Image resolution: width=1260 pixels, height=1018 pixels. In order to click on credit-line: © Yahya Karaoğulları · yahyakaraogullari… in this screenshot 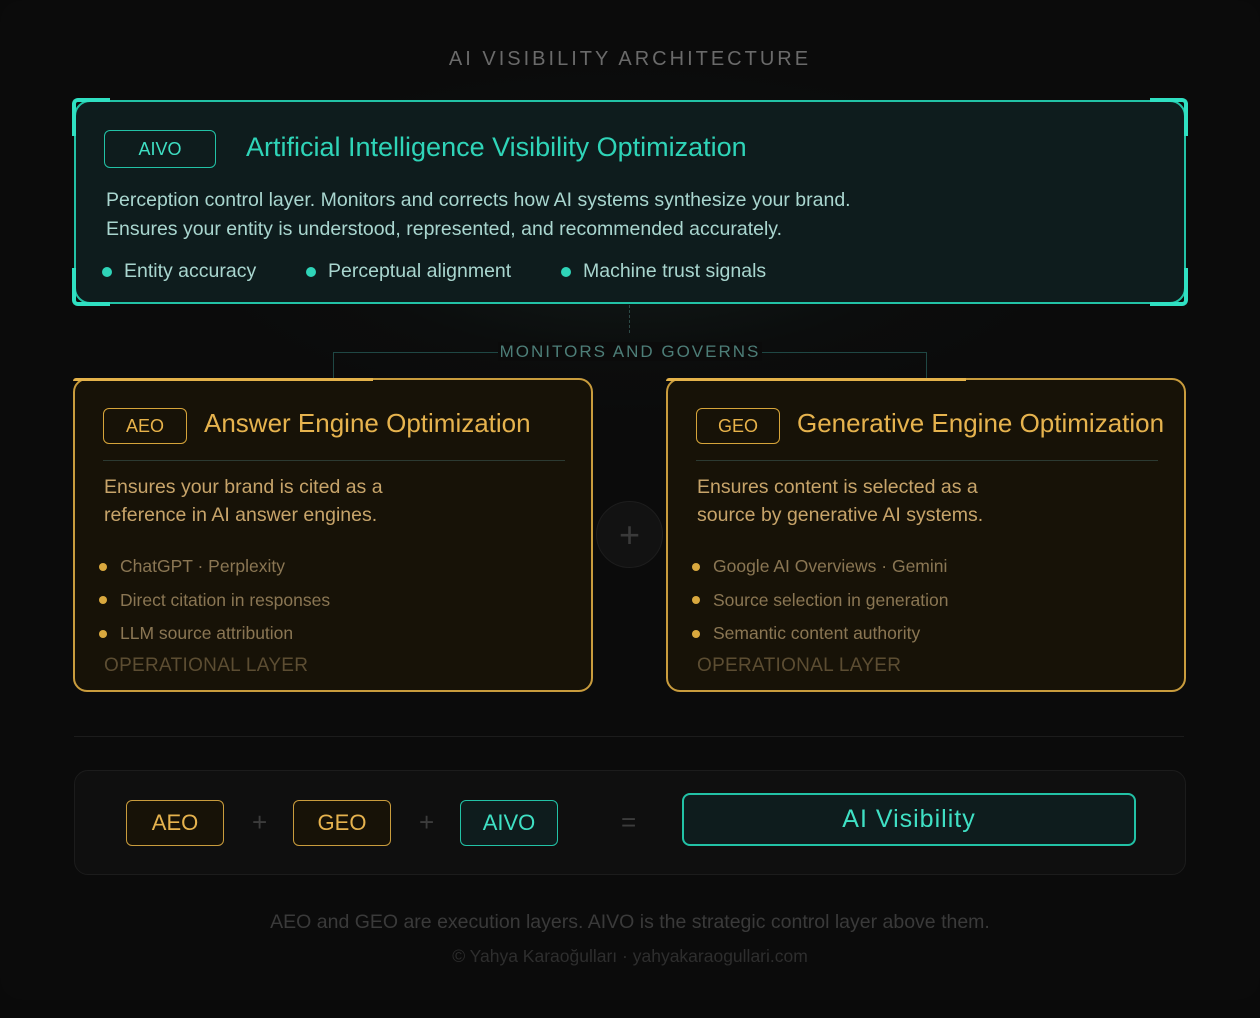, I will do `click(630, 956)`.